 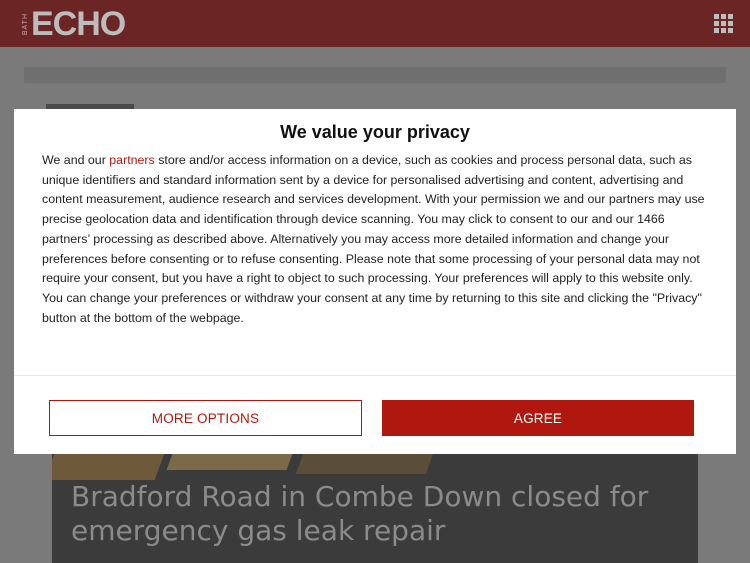 I want to click on logo-main-text: ECHO, so click(x=78, y=24).